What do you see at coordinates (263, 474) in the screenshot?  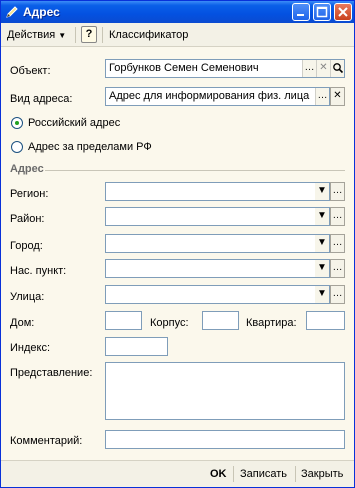 I see `save-button: Записать` at bounding box center [263, 474].